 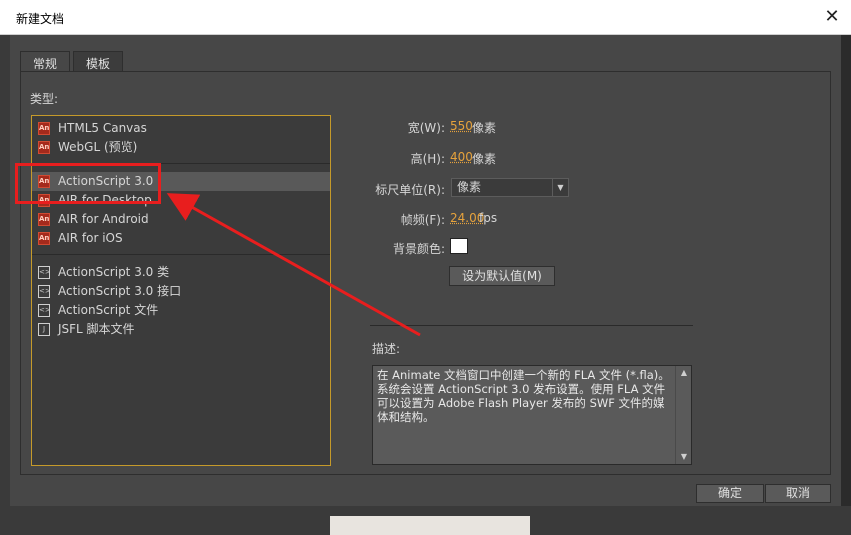 What do you see at coordinates (44, 99) in the screenshot?
I see `type-label: 类型:` at bounding box center [44, 99].